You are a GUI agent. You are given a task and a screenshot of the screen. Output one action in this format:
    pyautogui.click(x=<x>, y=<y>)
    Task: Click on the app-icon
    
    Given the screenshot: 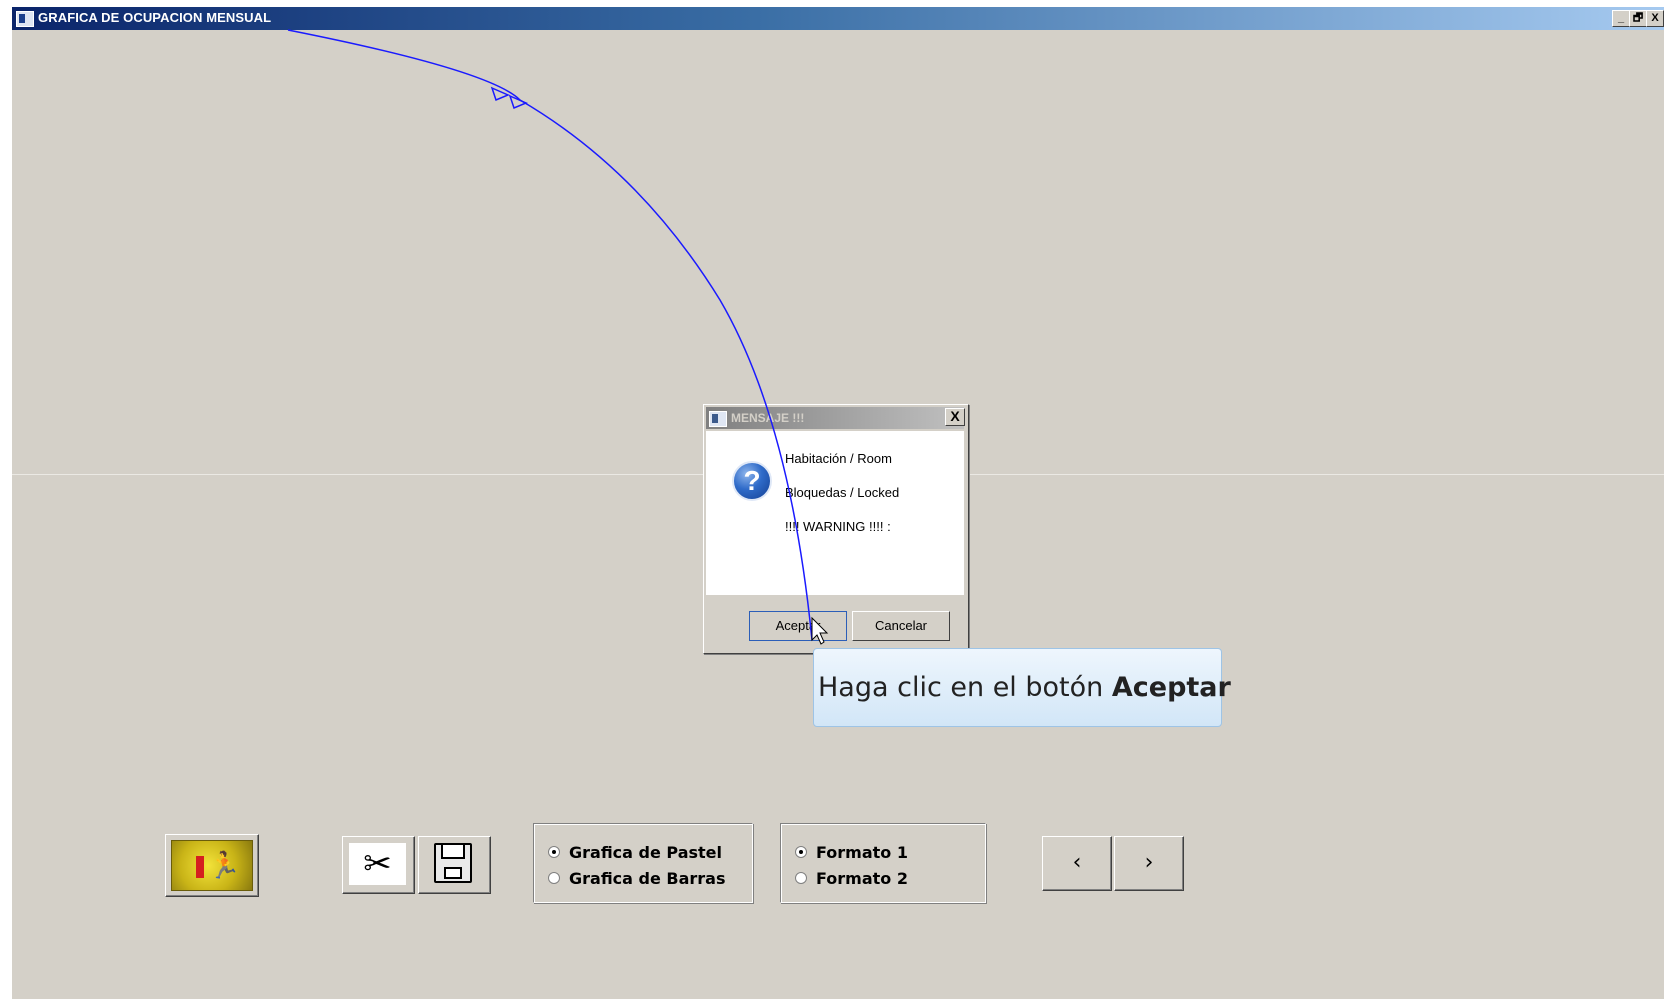 What is the action you would take?
    pyautogui.click(x=25, y=19)
    